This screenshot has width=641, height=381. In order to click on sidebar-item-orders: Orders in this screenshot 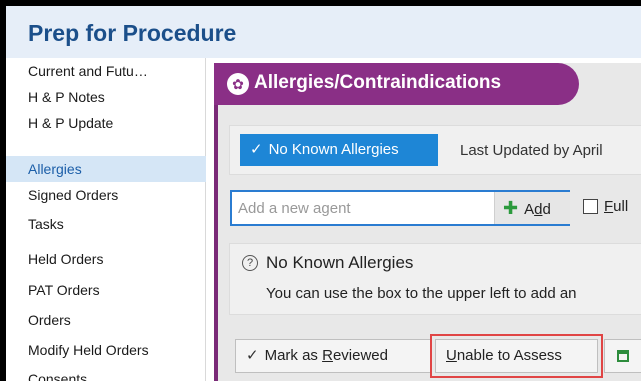, I will do `click(106, 320)`.